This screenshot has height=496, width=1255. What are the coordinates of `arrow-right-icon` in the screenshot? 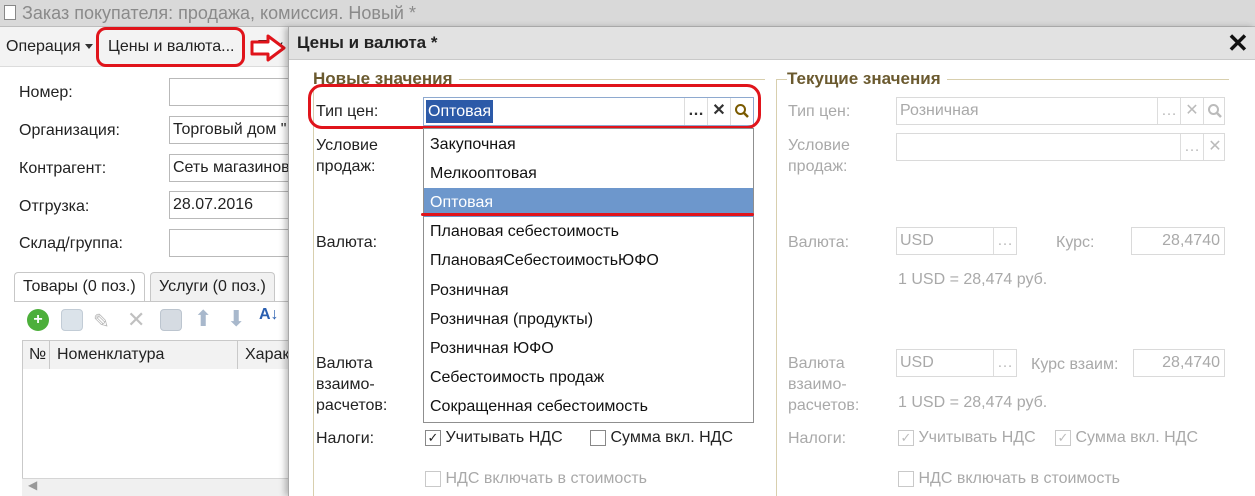 It's located at (268, 48).